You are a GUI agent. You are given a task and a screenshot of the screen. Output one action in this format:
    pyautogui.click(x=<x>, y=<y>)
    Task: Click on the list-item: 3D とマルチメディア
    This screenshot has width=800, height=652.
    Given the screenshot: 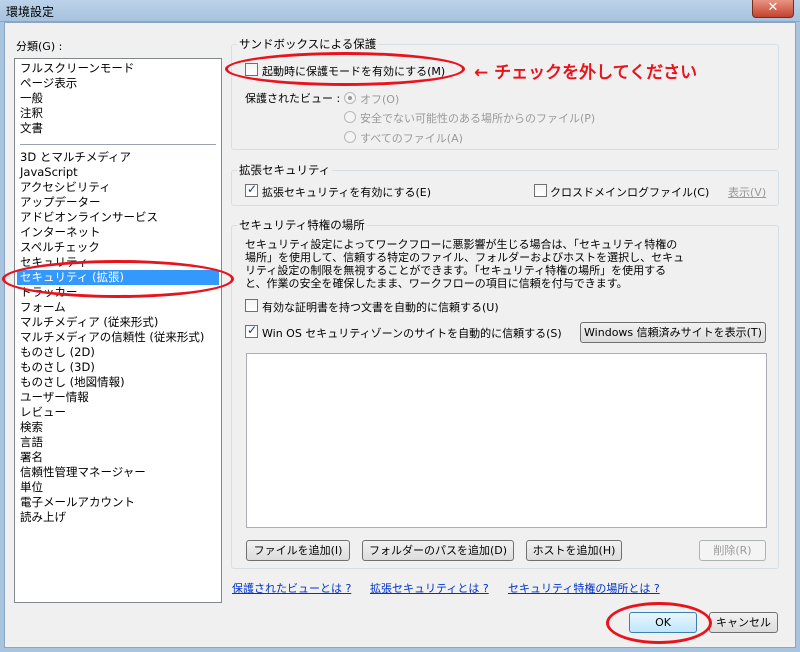 What is the action you would take?
    pyautogui.click(x=75, y=157)
    